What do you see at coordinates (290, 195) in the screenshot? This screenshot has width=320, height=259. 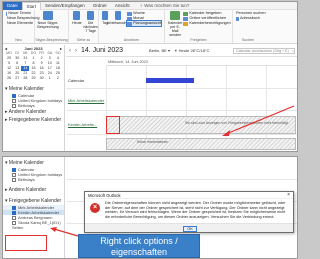 I see `close-icon: ×` at bounding box center [290, 195].